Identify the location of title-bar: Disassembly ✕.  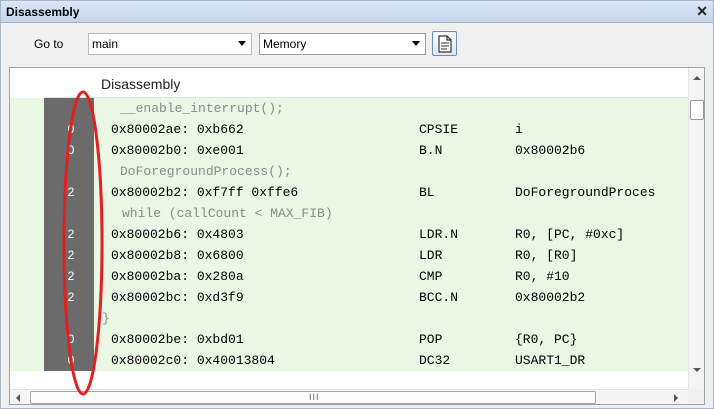
(357, 12).